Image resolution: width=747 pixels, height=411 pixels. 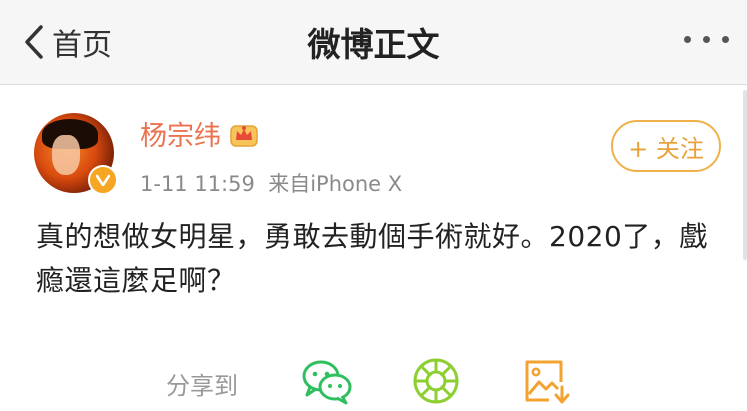 I want to click on author-name-row: 杨宗纬, so click(x=199, y=133).